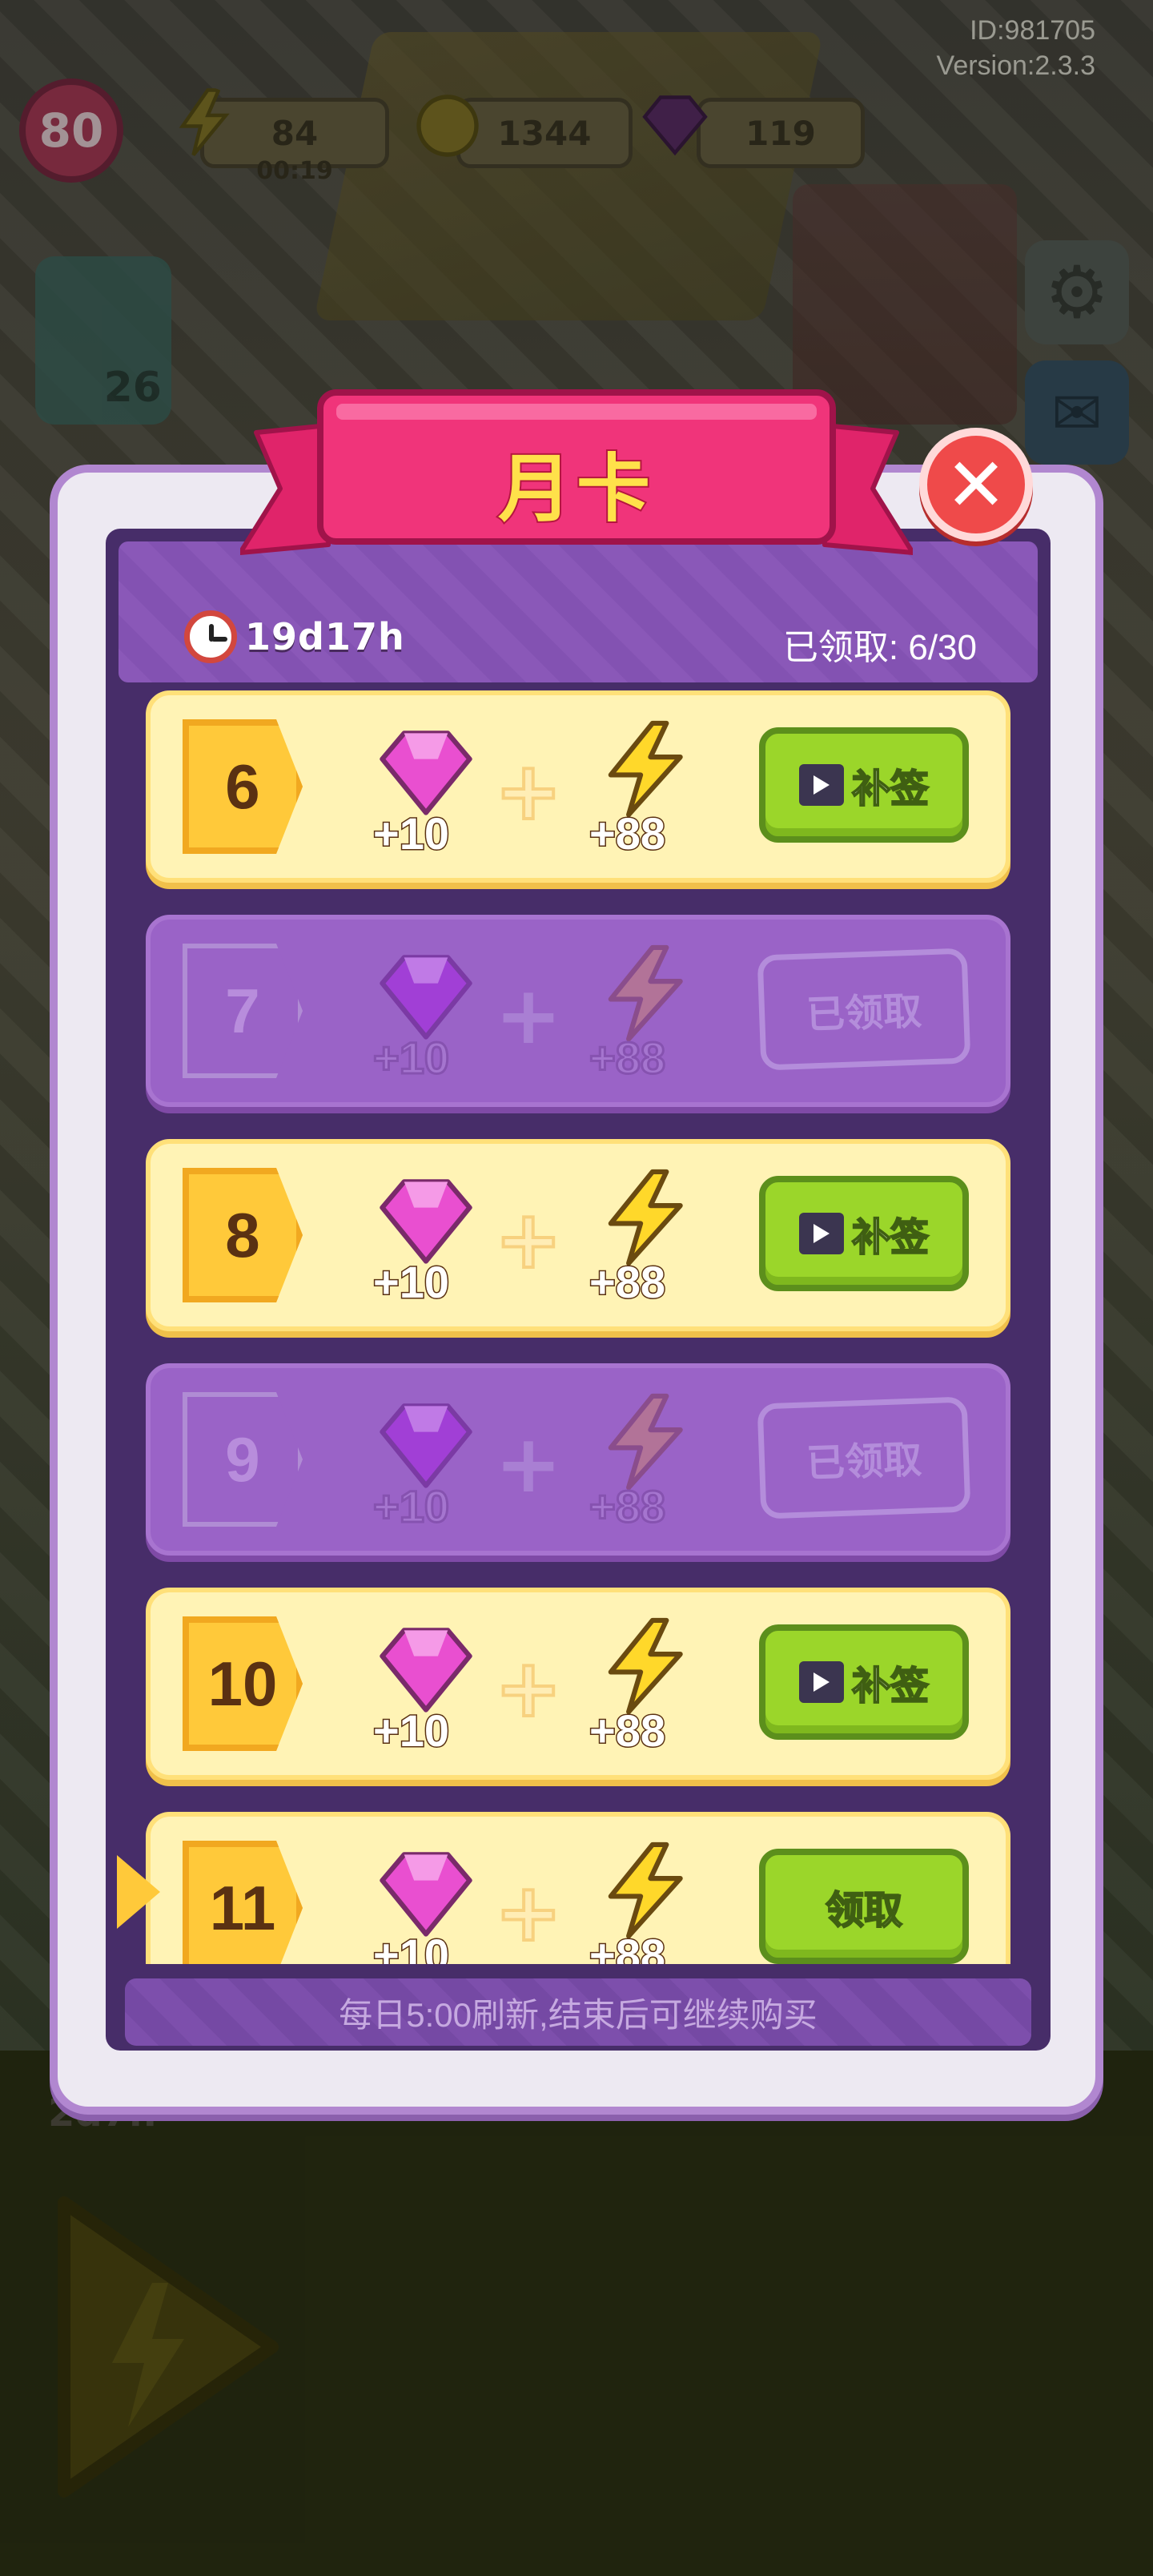  What do you see at coordinates (578, 1235) in the screenshot?
I see `reward-row: 8 +10 + +88 补签` at bounding box center [578, 1235].